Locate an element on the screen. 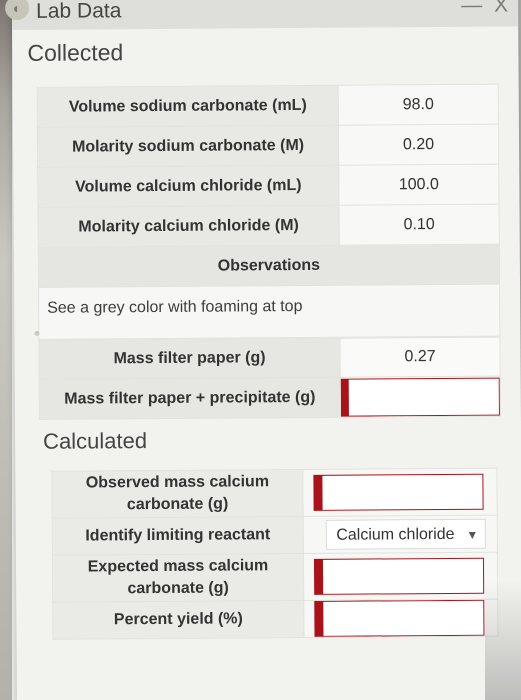  expected-mass-calcium-carbonate-label: Expected mass calcium carbonate (g) is located at coordinates (178, 578).